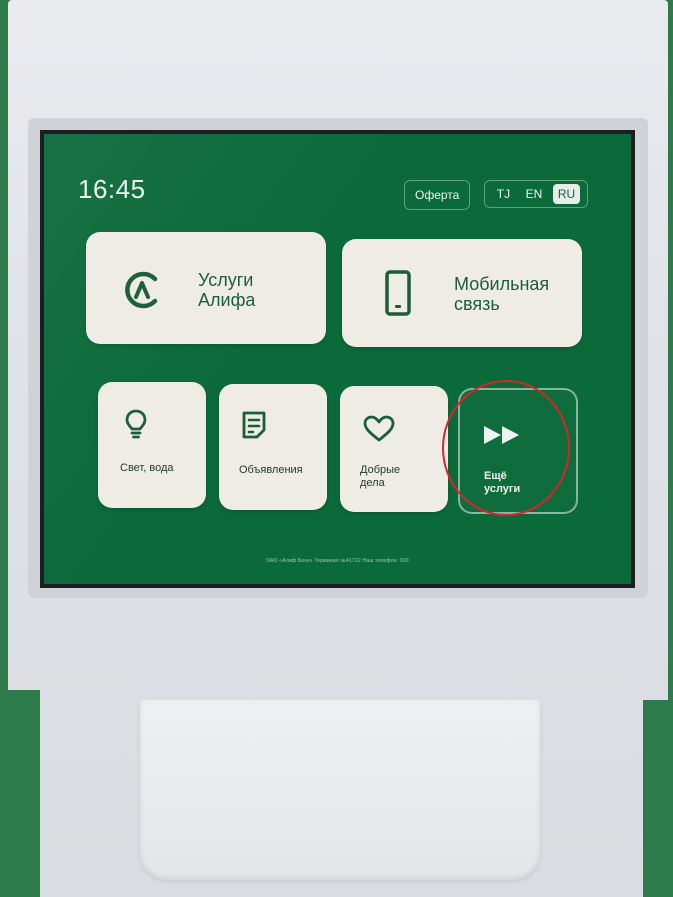  I want to click on mobile-services-tile: Мобильная связь, so click(462, 293).